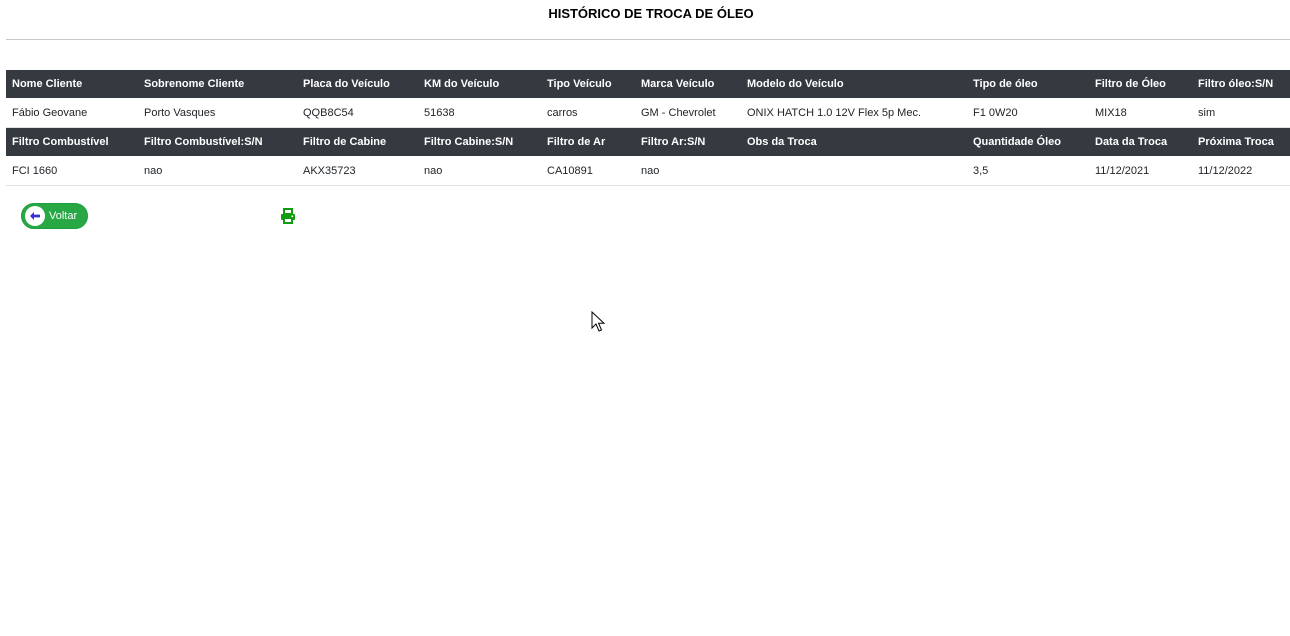 The image size is (1290, 636). I want to click on header-filtro-oleo: Filtro de Óleo, so click(1140, 84).